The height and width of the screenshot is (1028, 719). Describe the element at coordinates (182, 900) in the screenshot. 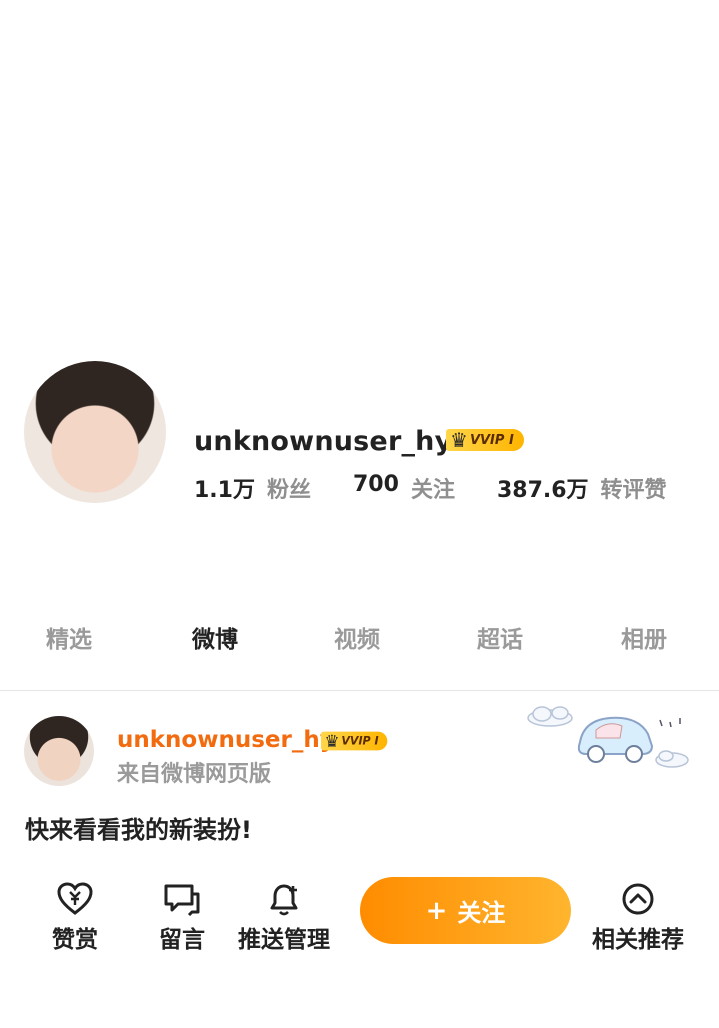

I see `comment-icon` at that location.